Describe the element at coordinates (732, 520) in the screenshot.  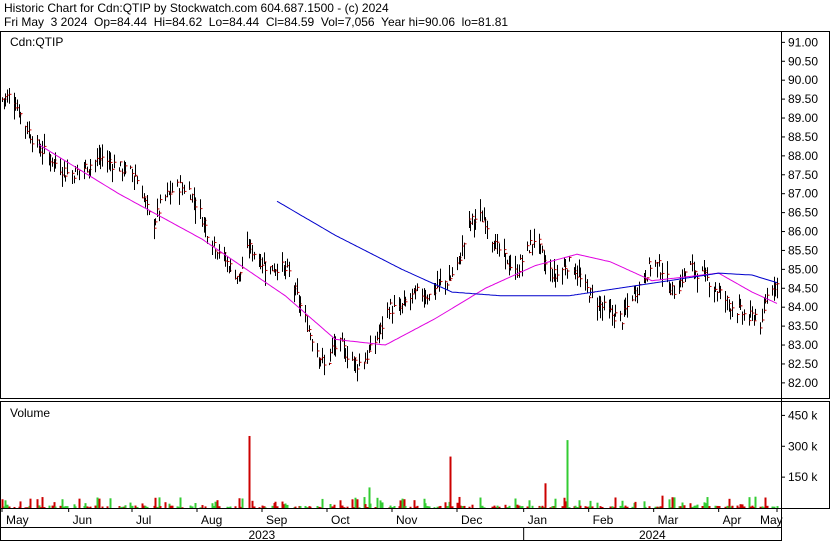
I see `month-label: Apr` at that location.